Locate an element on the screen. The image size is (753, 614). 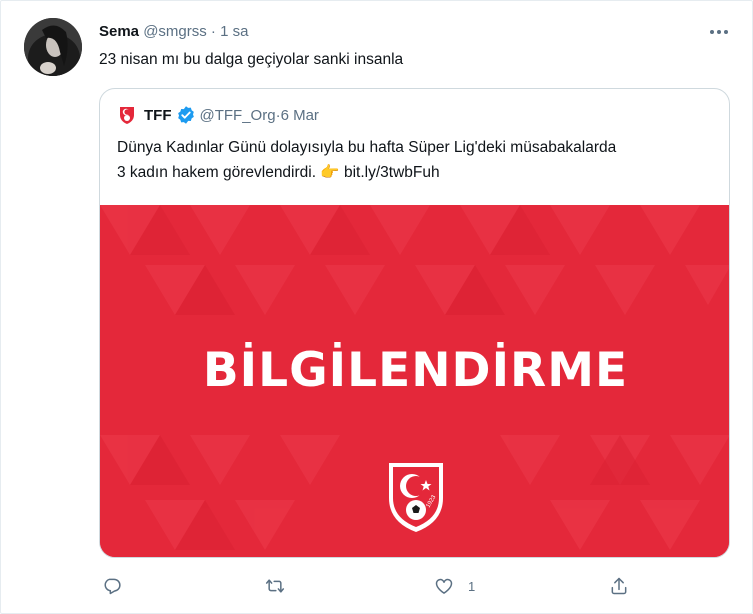
author-handle: @smgrss is located at coordinates (175, 31).